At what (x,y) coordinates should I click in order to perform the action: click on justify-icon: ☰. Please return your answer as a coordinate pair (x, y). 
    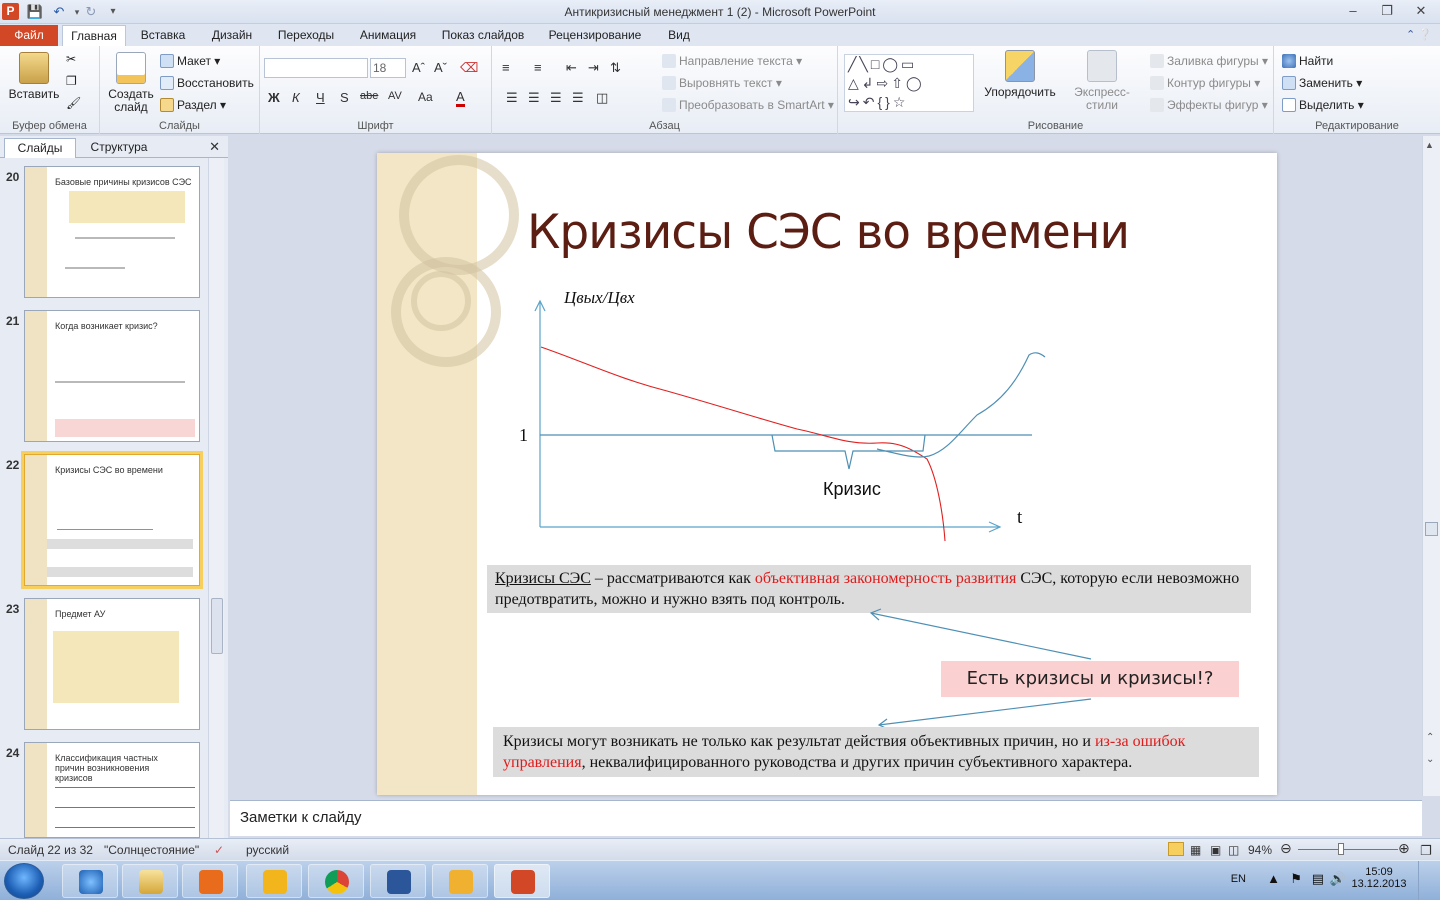
    Looking at the image, I should click on (578, 98).